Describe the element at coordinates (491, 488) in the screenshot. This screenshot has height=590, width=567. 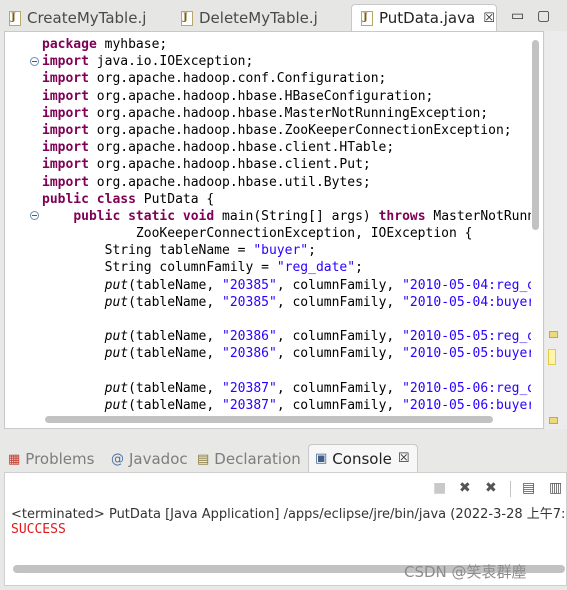
I see `remove-all-launches-icon: ✖` at that location.